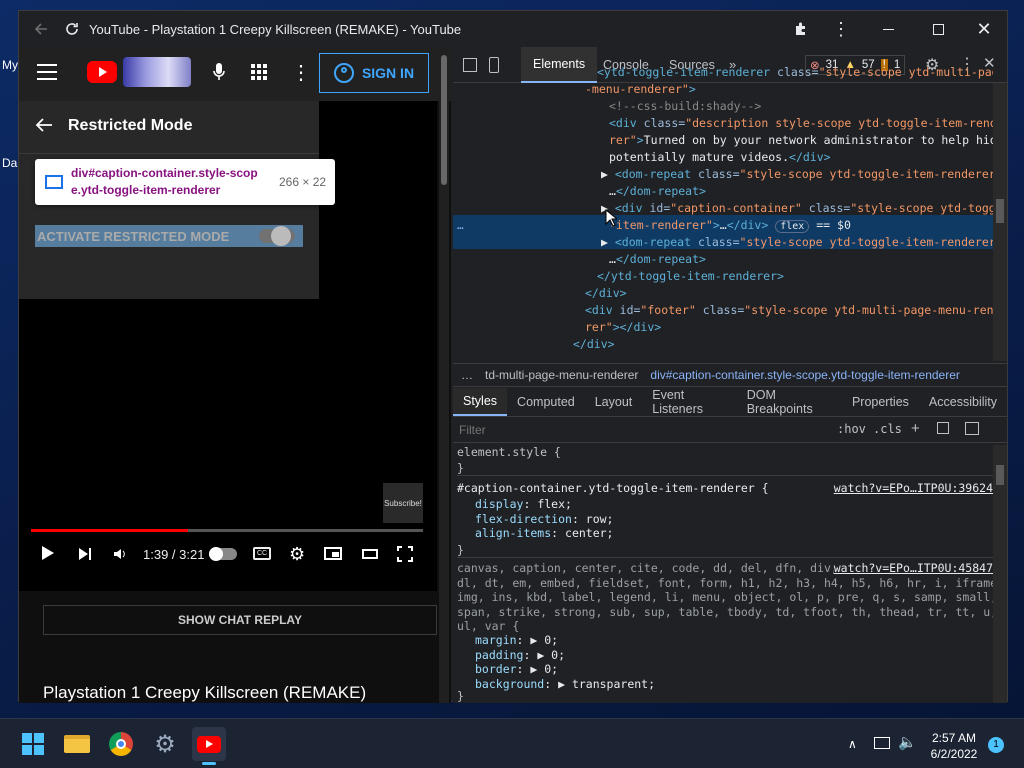 This screenshot has width=1024, height=768. I want to click on settings-more-icon: ⋮, so click(301, 72).